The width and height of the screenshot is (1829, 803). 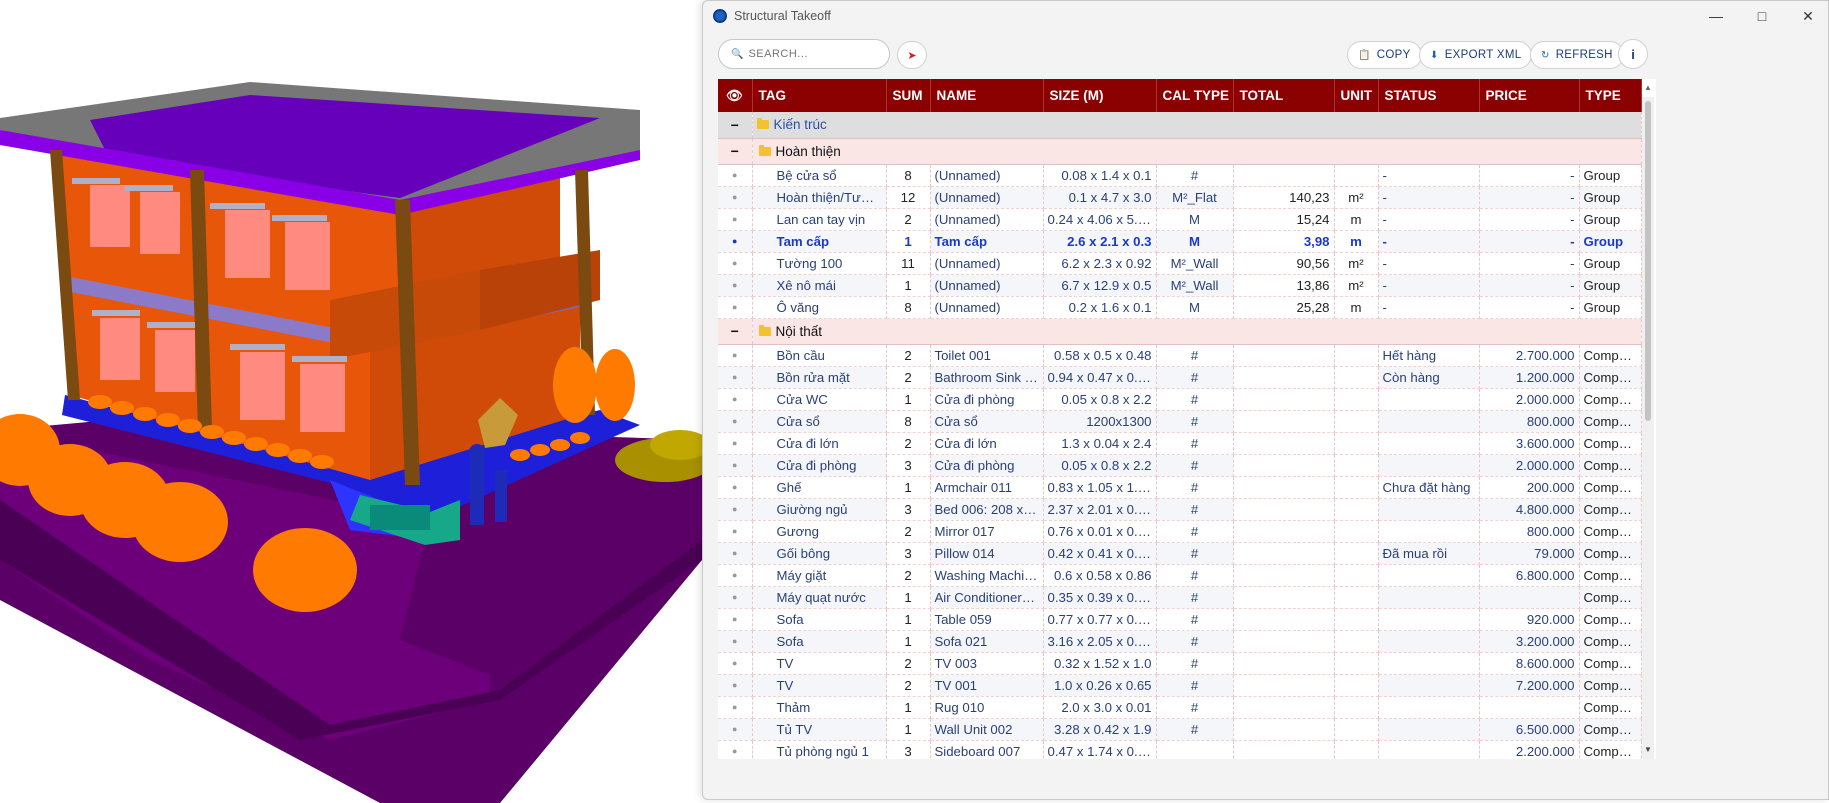 I want to click on export-xml-button: ⬇ EXPORT XML, so click(x=1476, y=55).